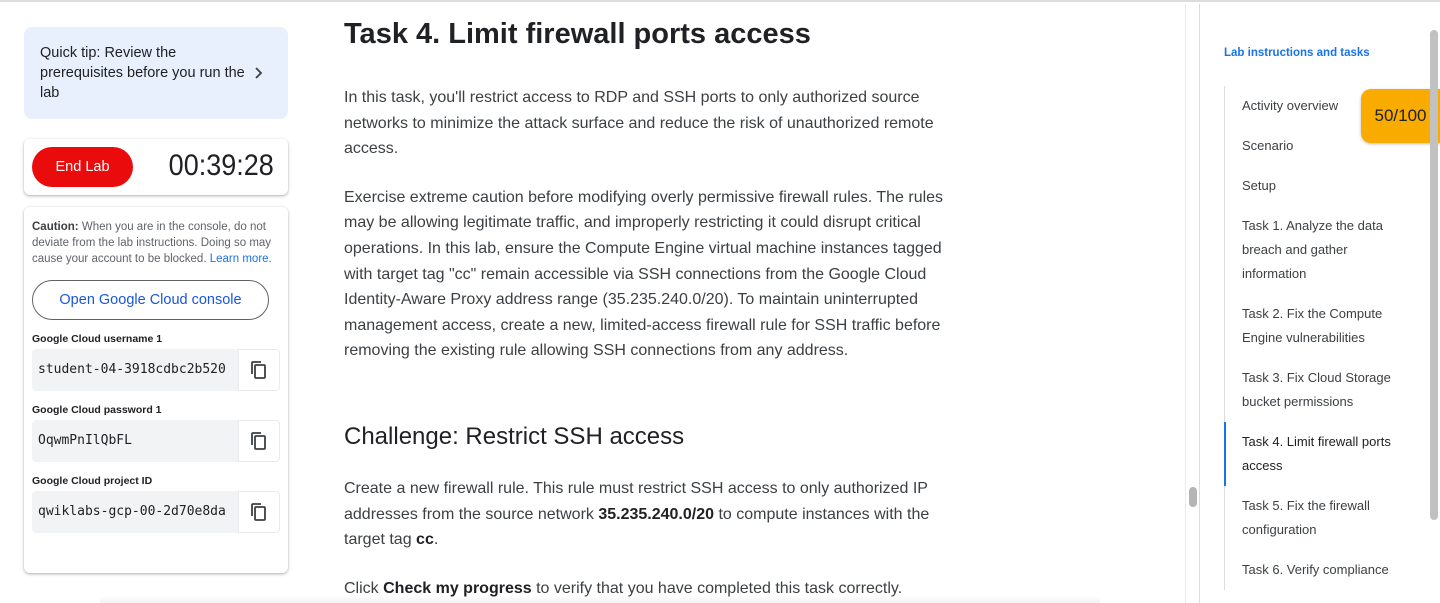 This screenshot has height=603, width=1440. I want to click on copy-username-button, so click(259, 370).